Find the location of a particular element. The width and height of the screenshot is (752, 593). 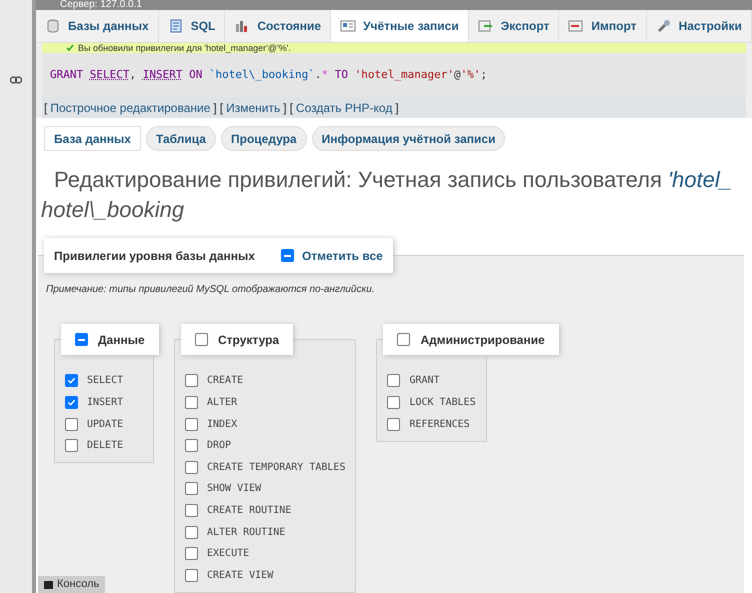

nav-tab: SQL is located at coordinates (192, 26).